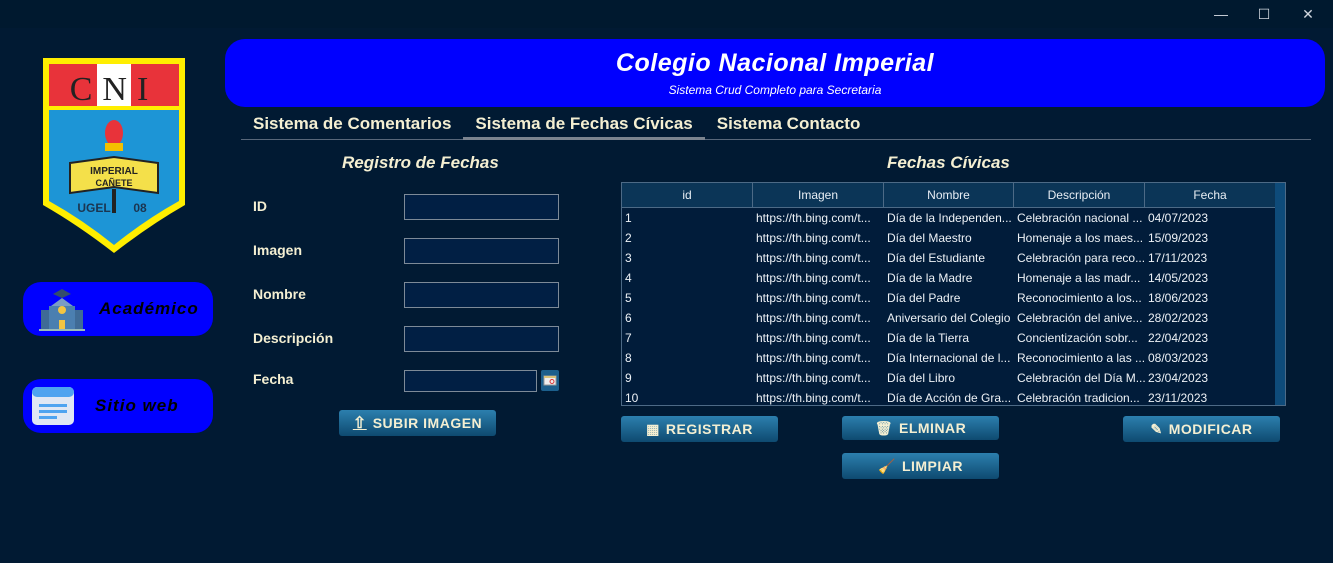  Describe the element at coordinates (1079, 195) in the screenshot. I see `column-header: Descripción` at that location.